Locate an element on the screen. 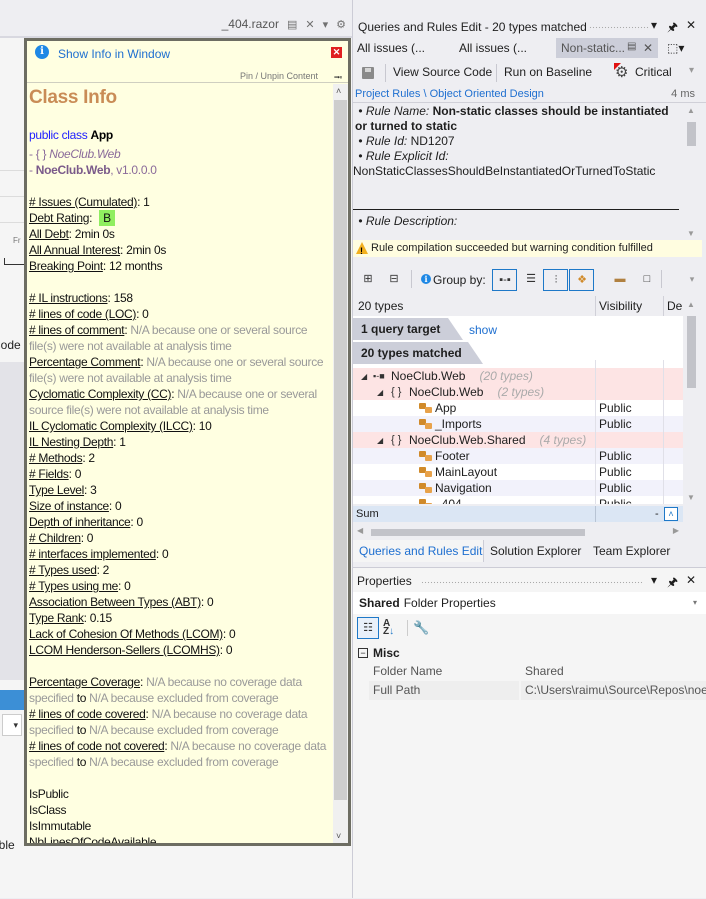 Image resolution: width=706 pixels, height=899 pixels. metric-label-link: Percentage Coverage is located at coordinates (84, 682).